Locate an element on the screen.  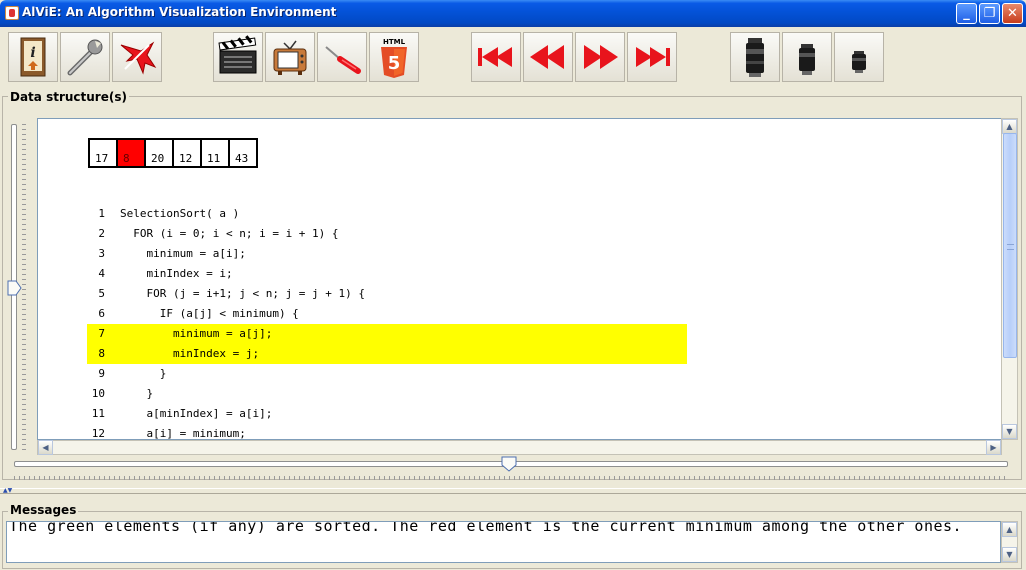
vertical-slider-ticks is located at coordinates (24, 287).